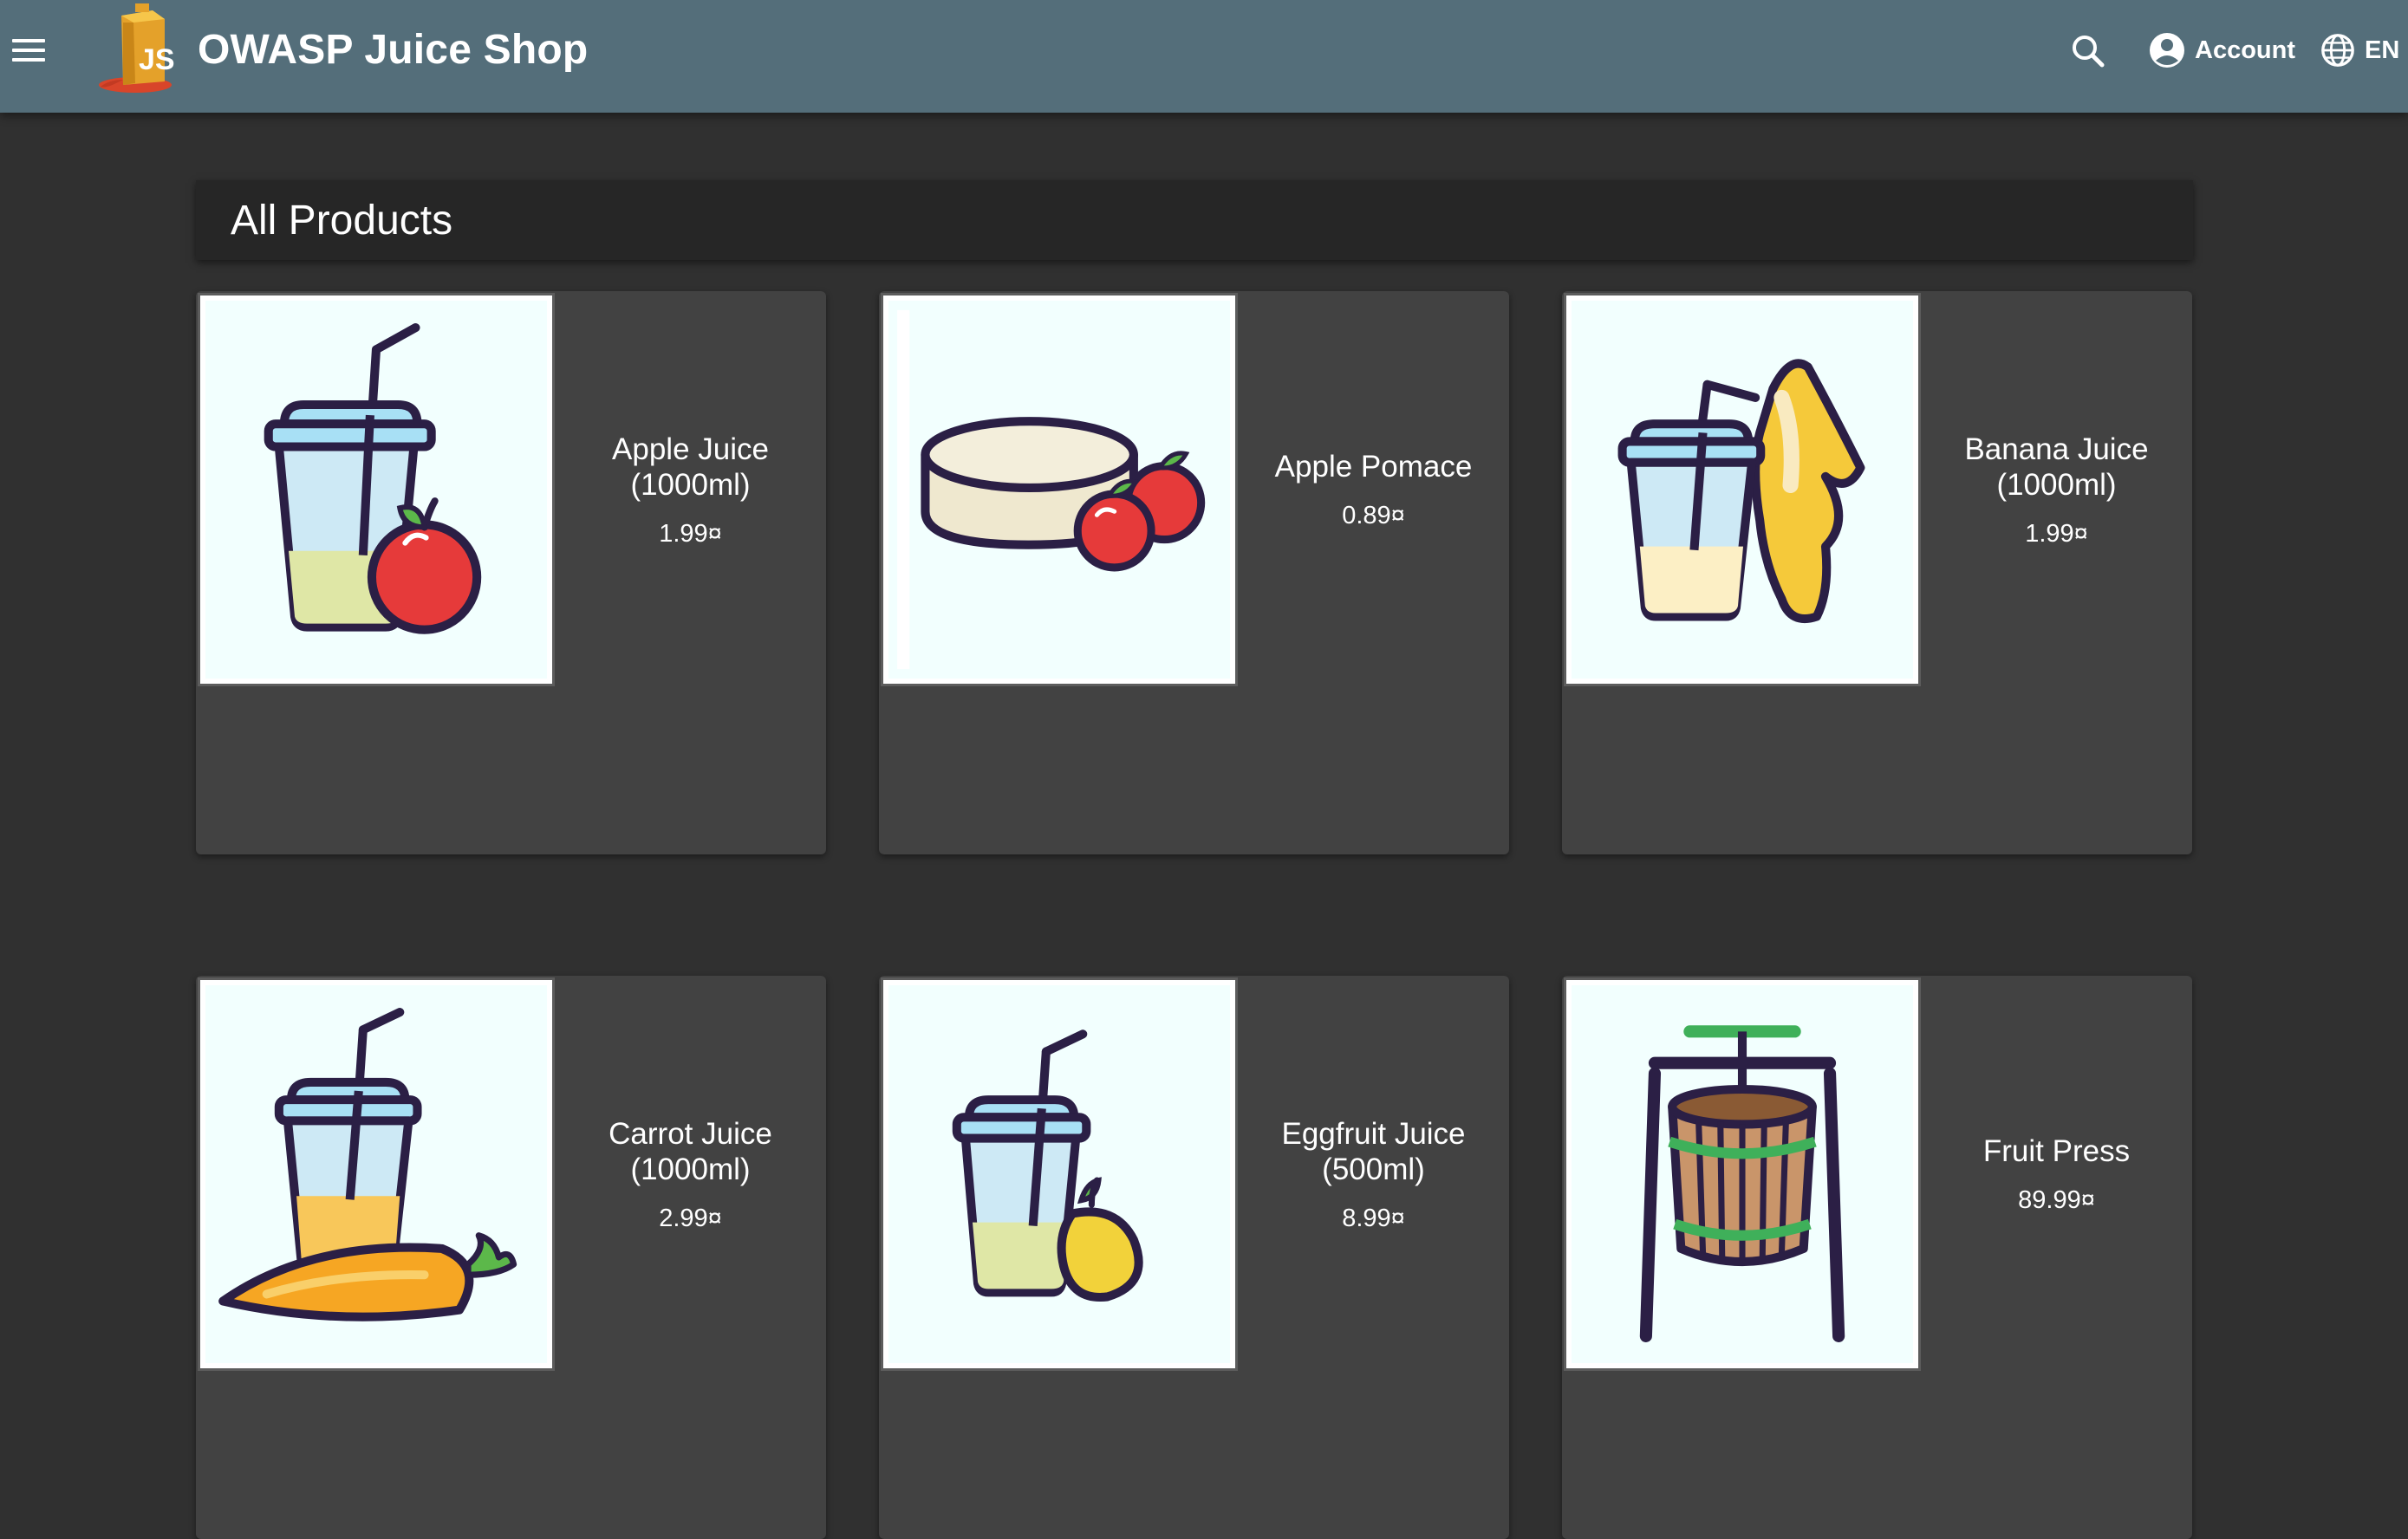  What do you see at coordinates (2056, 1200) in the screenshot?
I see `product-price: 89.99¤` at bounding box center [2056, 1200].